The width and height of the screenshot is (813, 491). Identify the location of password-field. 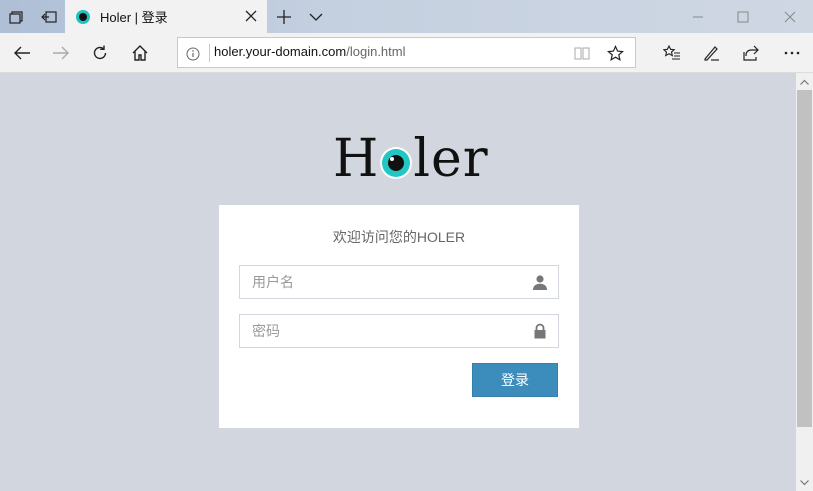
(399, 331).